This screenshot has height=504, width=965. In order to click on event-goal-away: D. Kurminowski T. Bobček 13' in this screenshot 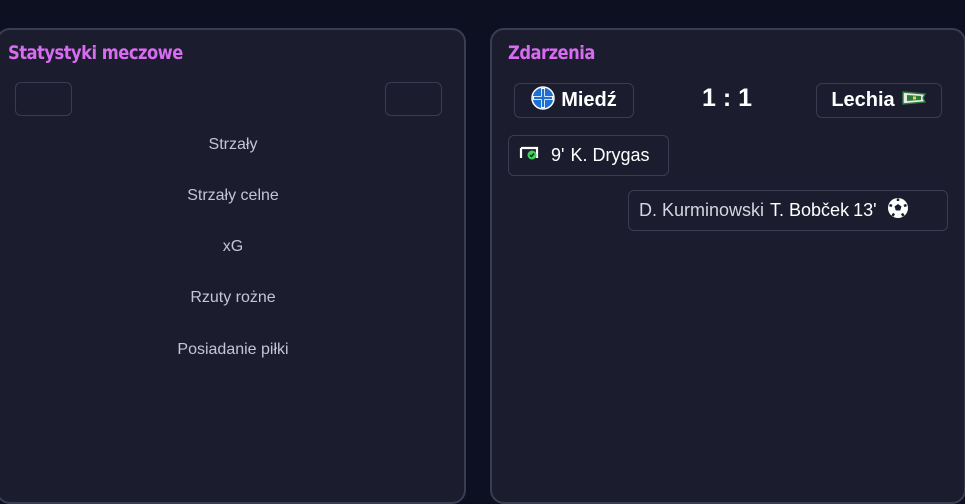, I will do `click(788, 210)`.